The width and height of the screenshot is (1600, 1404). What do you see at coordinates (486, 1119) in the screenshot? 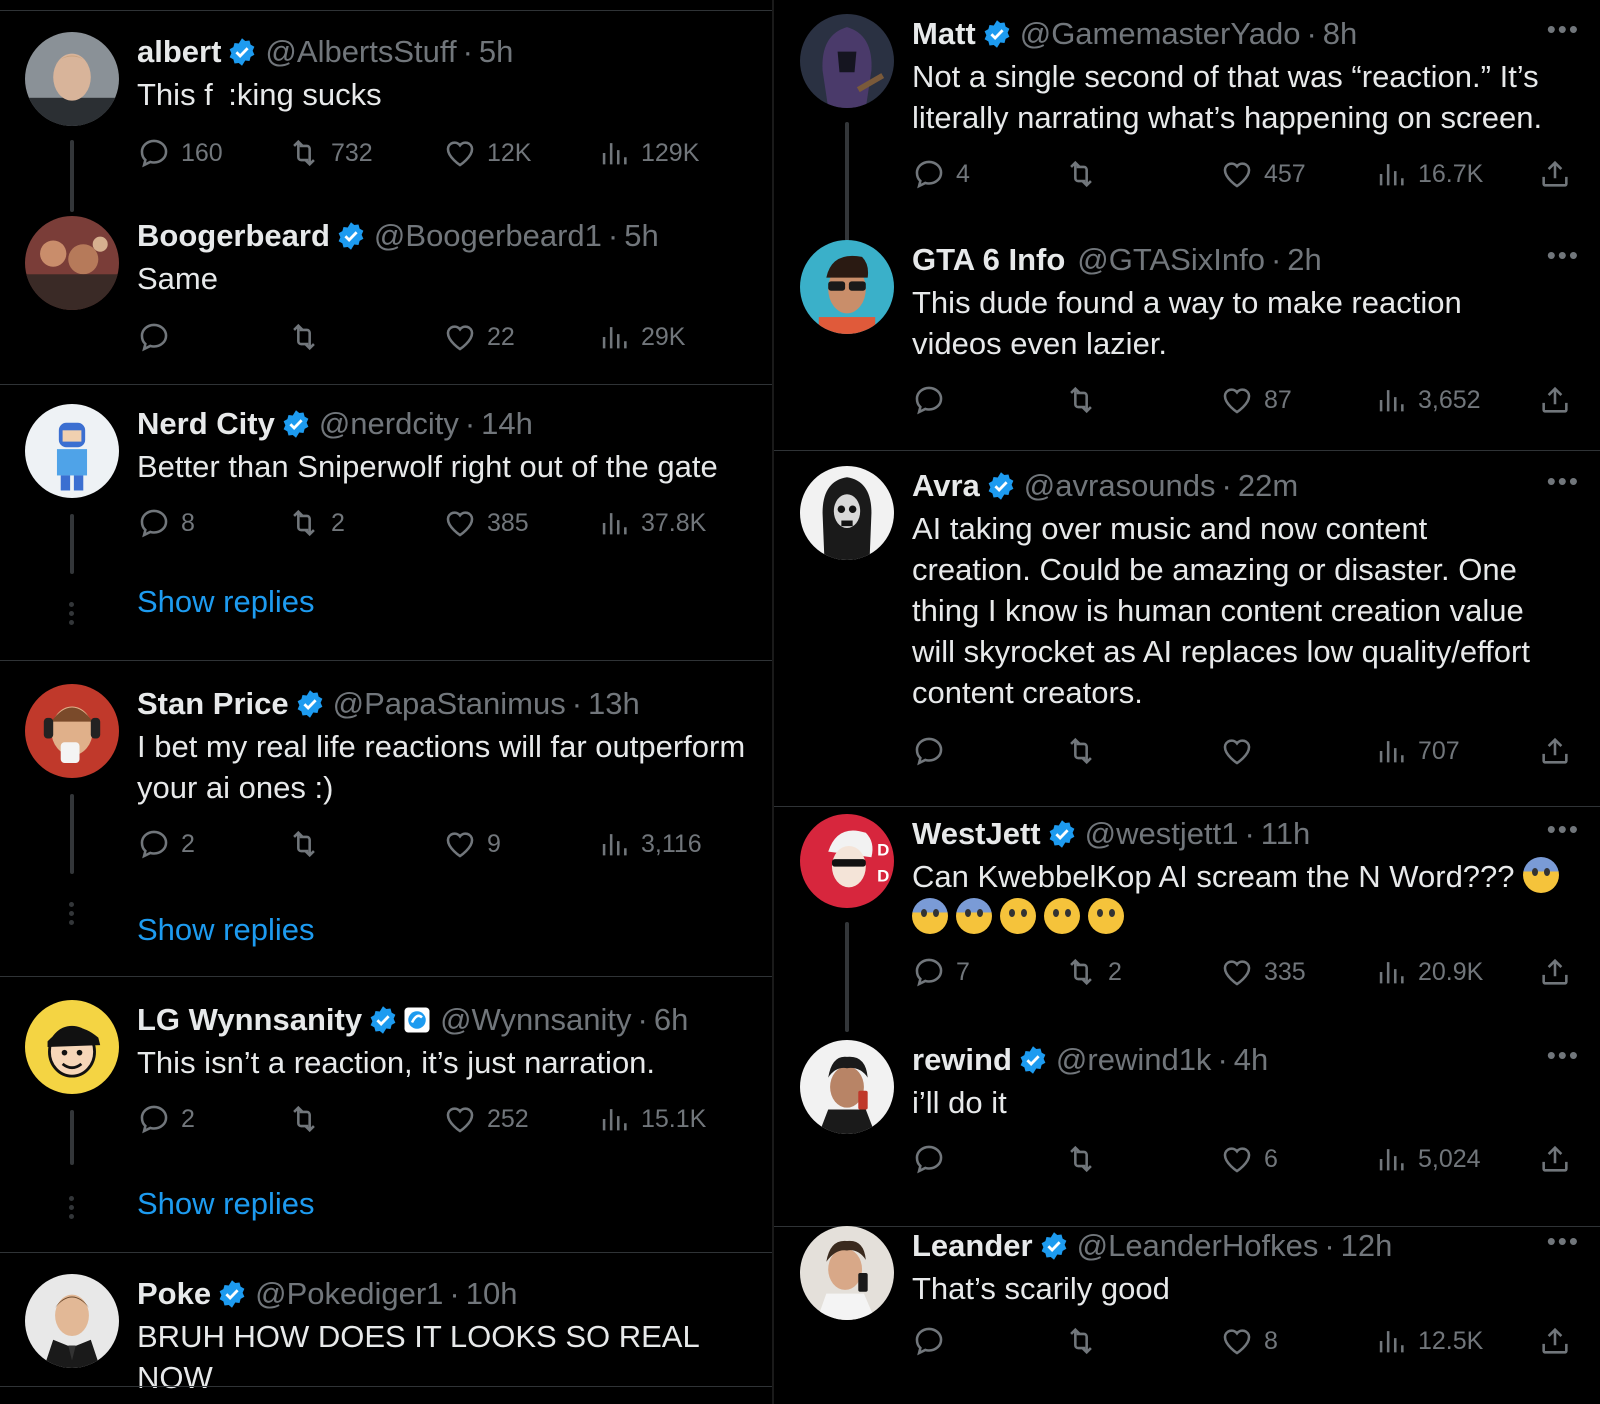
I see `like-button: 252` at bounding box center [486, 1119].